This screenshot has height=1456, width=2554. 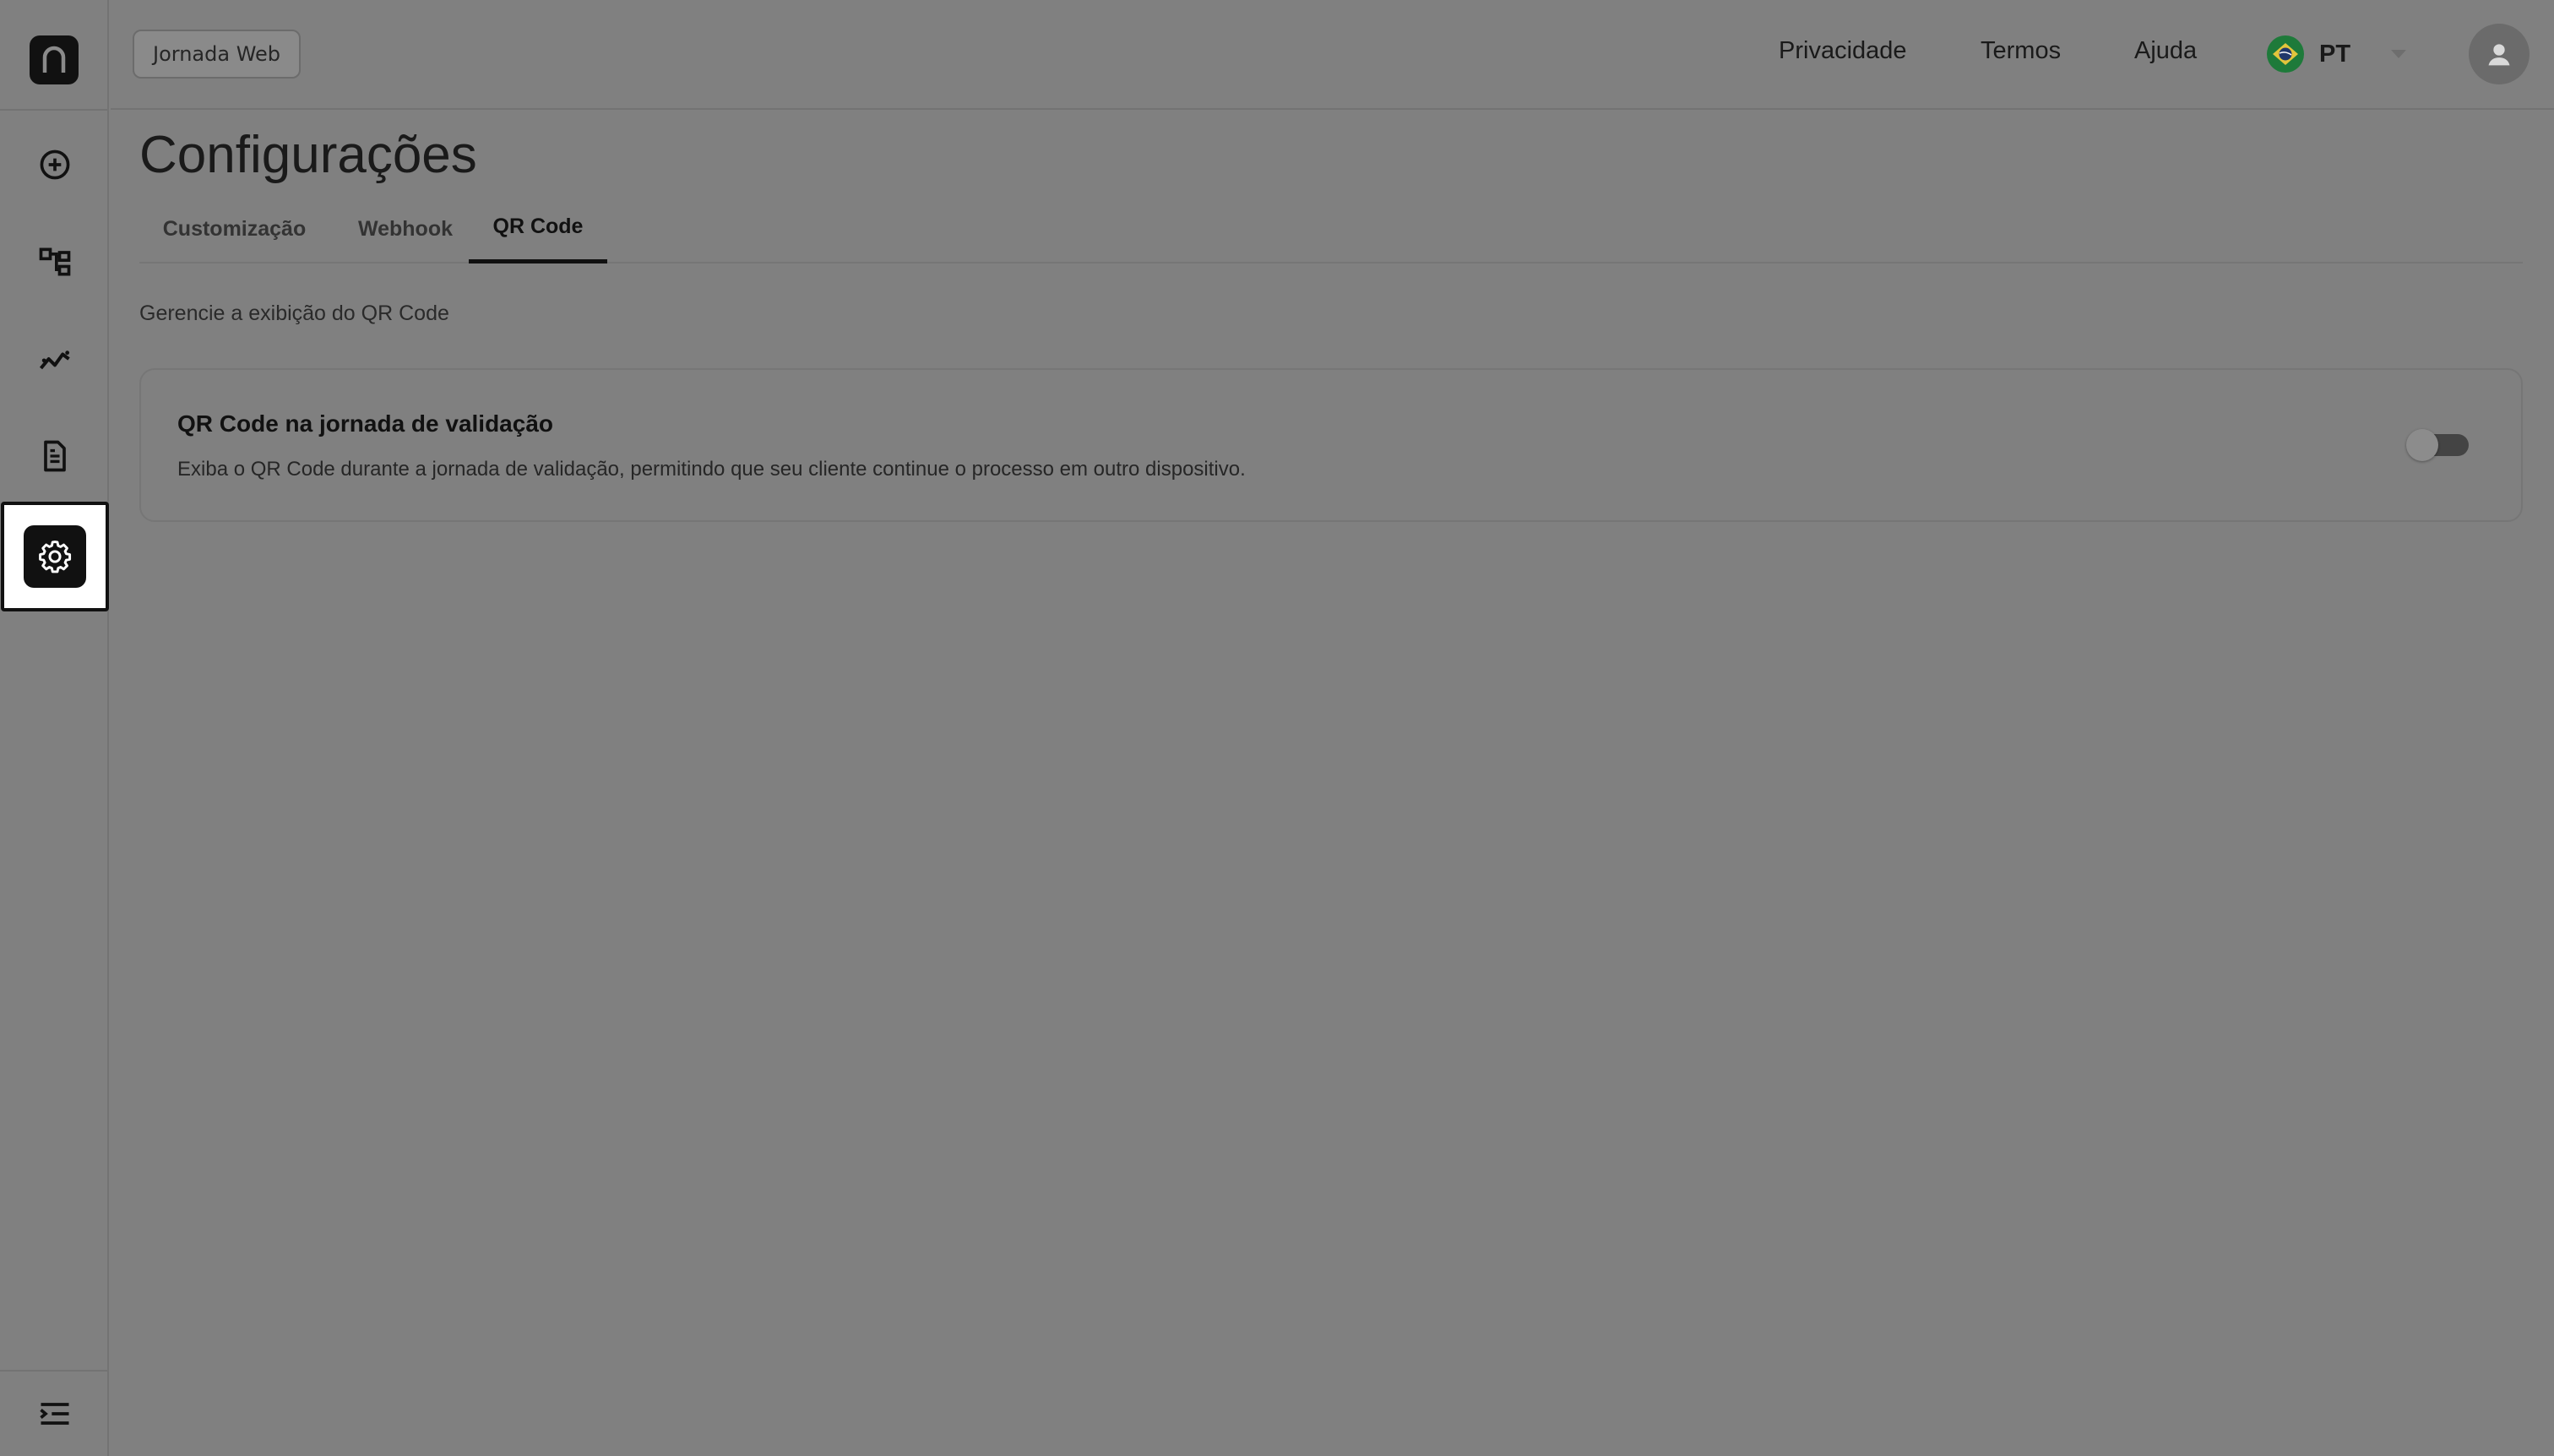 What do you see at coordinates (54, 728) in the screenshot?
I see `sidebar` at bounding box center [54, 728].